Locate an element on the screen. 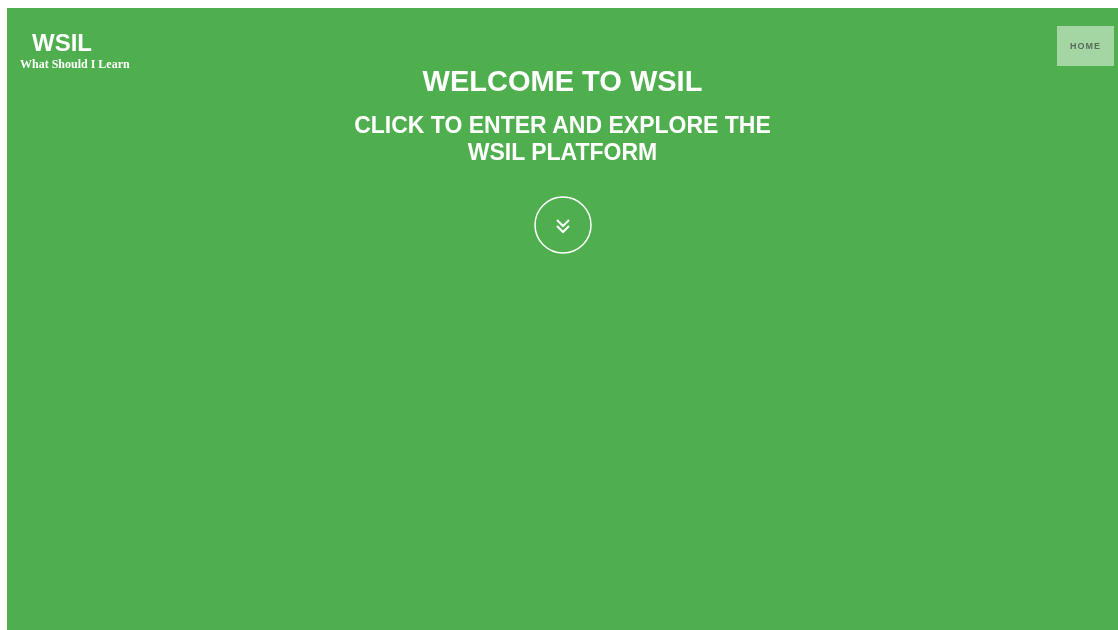 This screenshot has width=1118, height=630. scroll-down-icon is located at coordinates (562, 225).